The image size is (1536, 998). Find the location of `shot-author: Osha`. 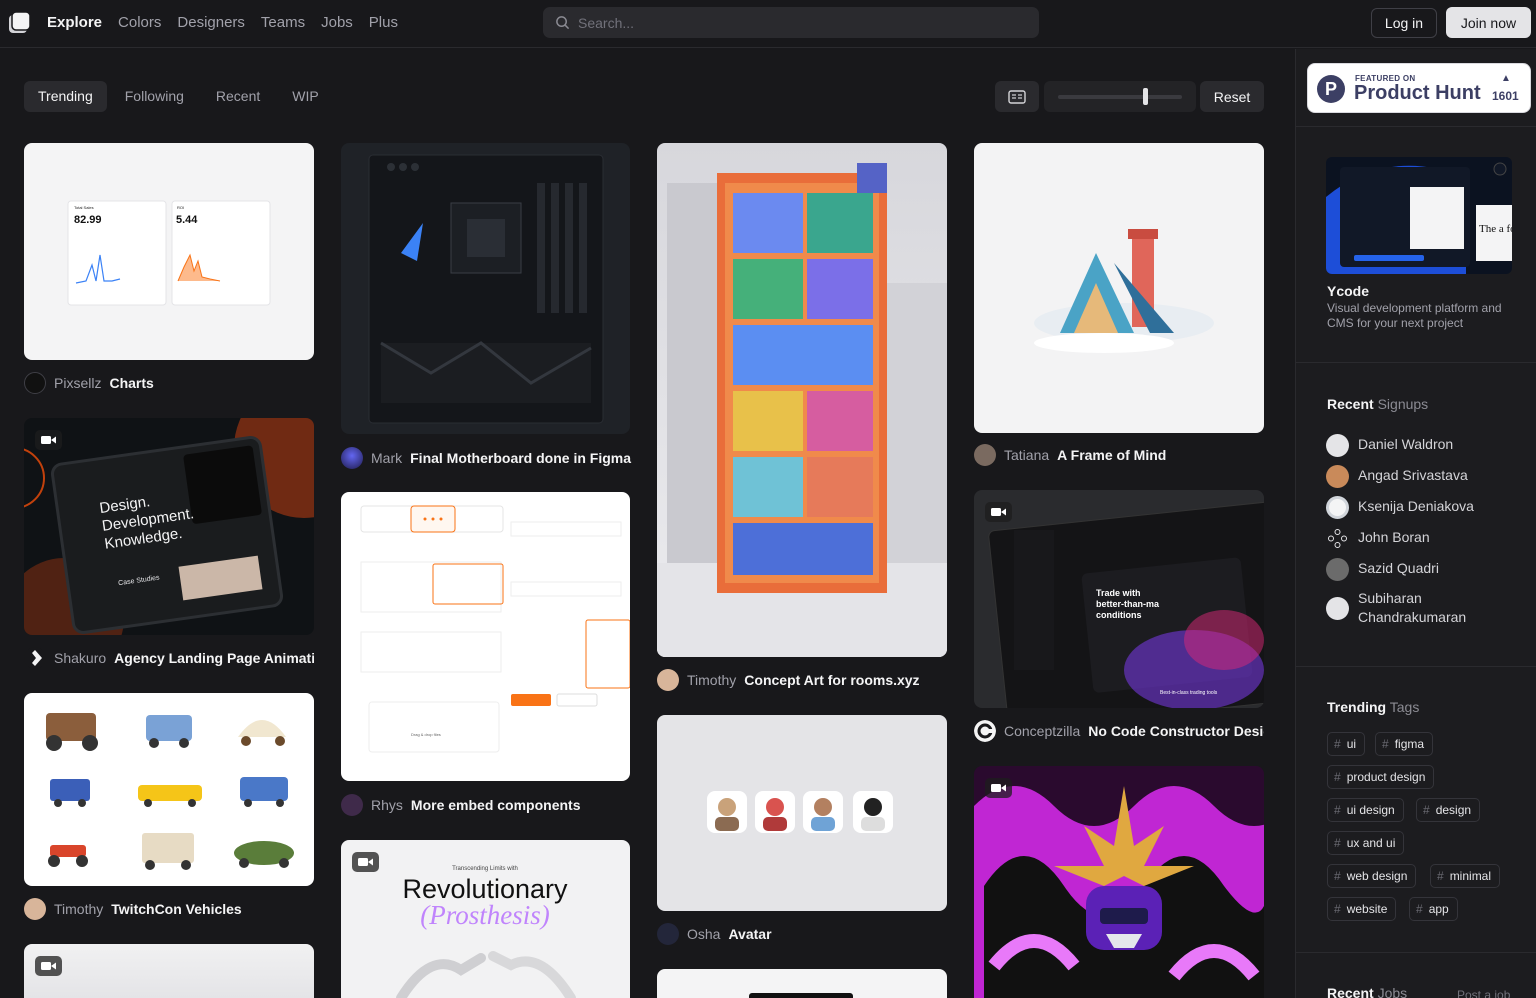

shot-author: Osha is located at coordinates (703, 934).